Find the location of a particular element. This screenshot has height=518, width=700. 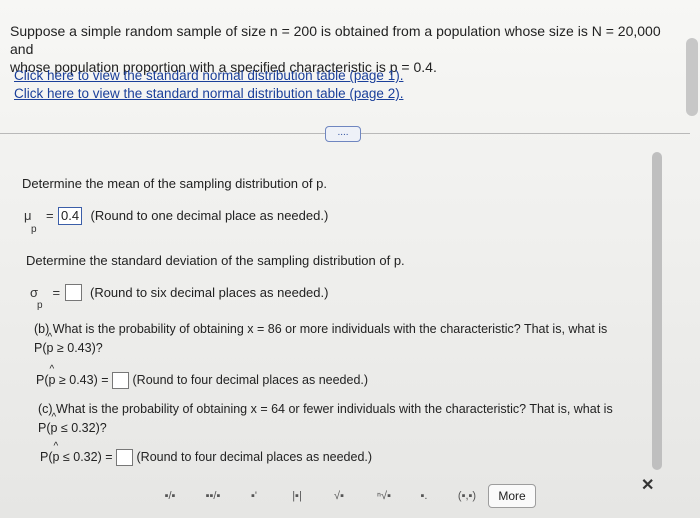

fraction-icon: ▪/▪ is located at coordinates (170, 496).